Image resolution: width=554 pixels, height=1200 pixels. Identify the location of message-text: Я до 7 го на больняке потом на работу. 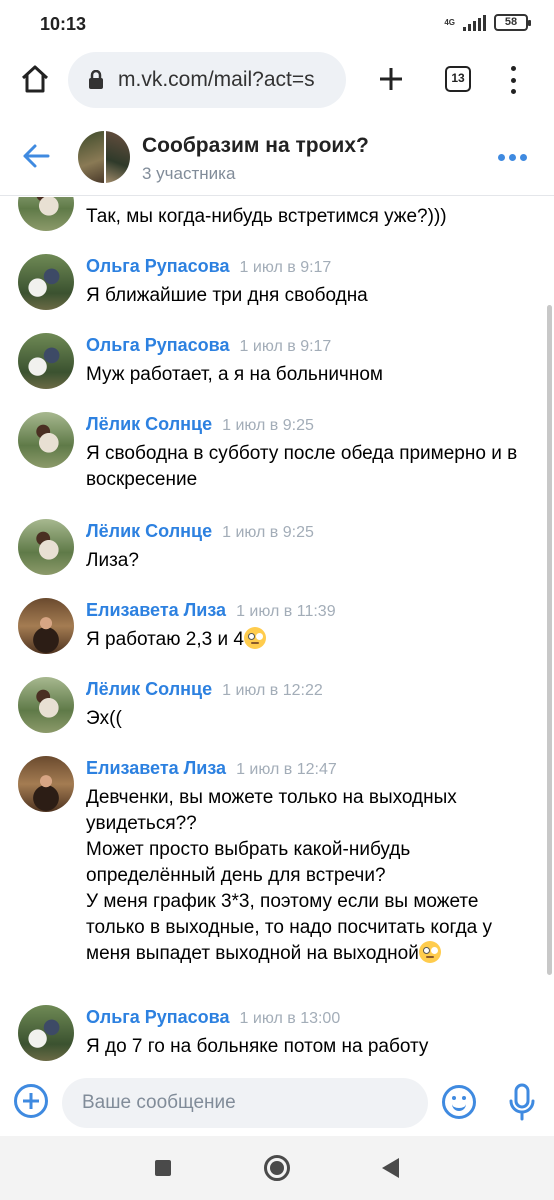
(257, 1046).